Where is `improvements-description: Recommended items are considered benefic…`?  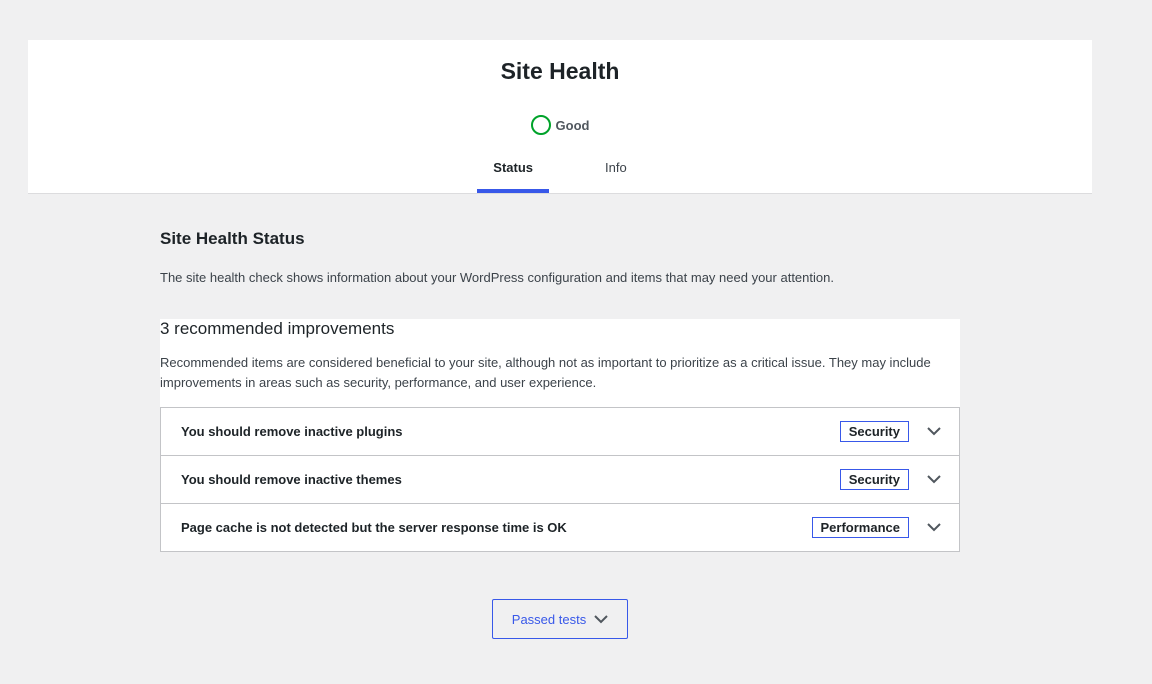 improvements-description: Recommended items are considered benefic… is located at coordinates (545, 372).